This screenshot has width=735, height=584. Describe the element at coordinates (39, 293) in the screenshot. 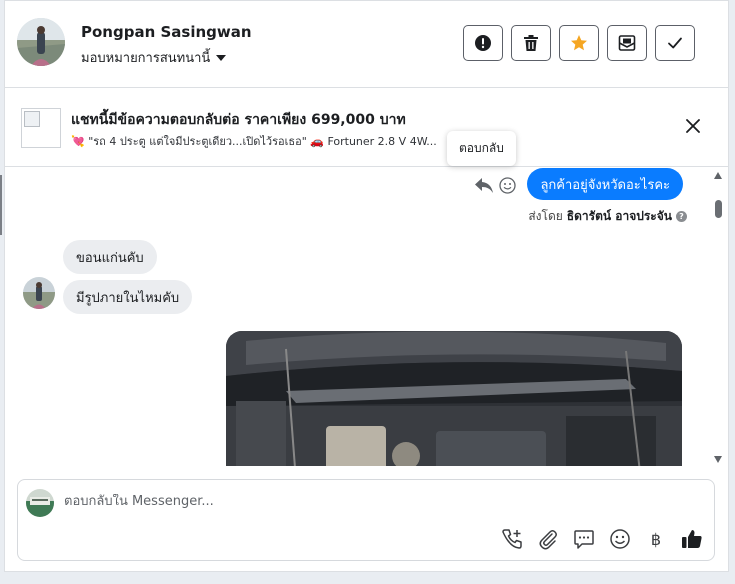

I see `contact-avatar-small` at that location.